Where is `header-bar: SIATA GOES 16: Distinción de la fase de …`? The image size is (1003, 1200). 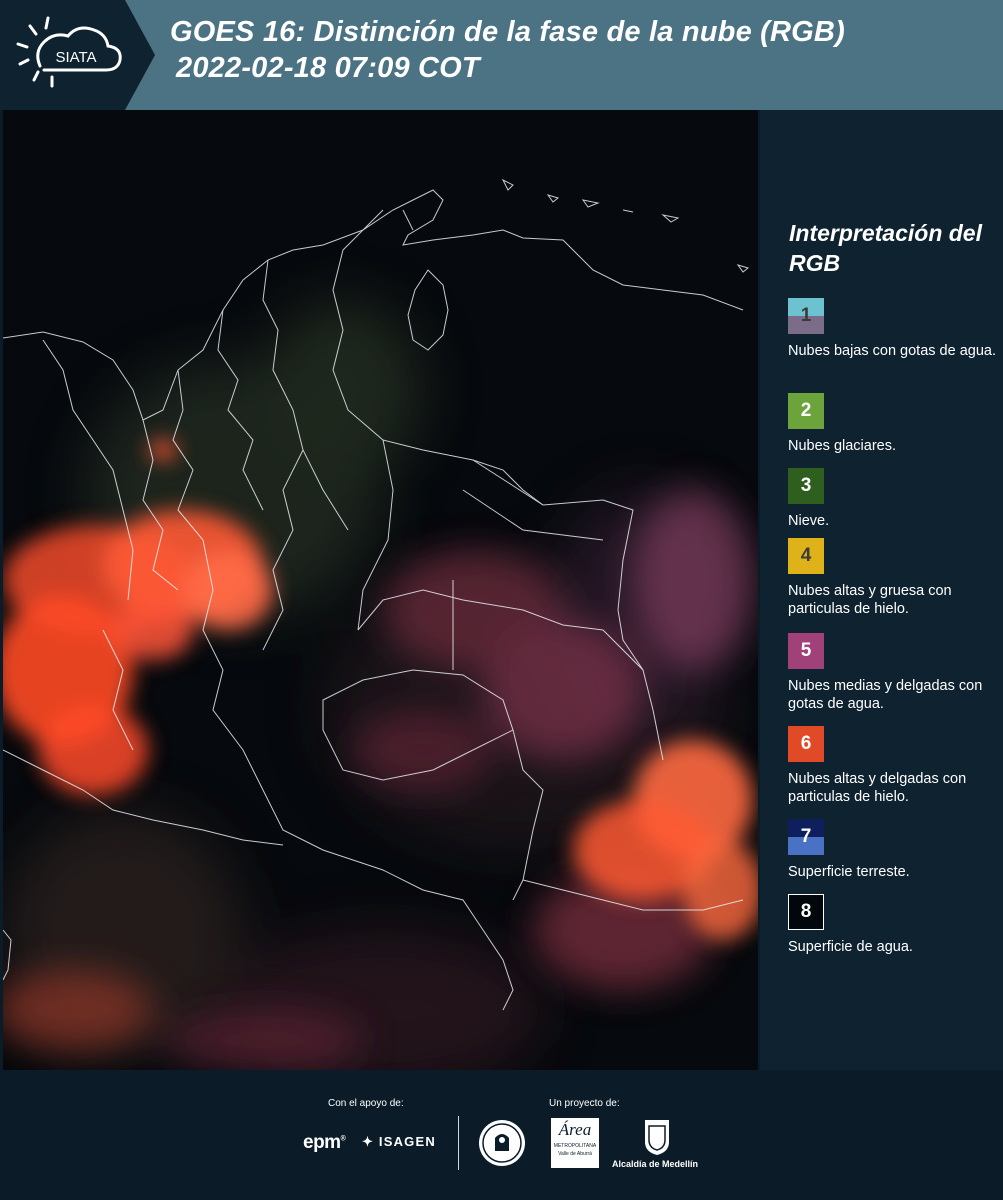 header-bar: SIATA GOES 16: Distinción de la fase de … is located at coordinates (501, 55).